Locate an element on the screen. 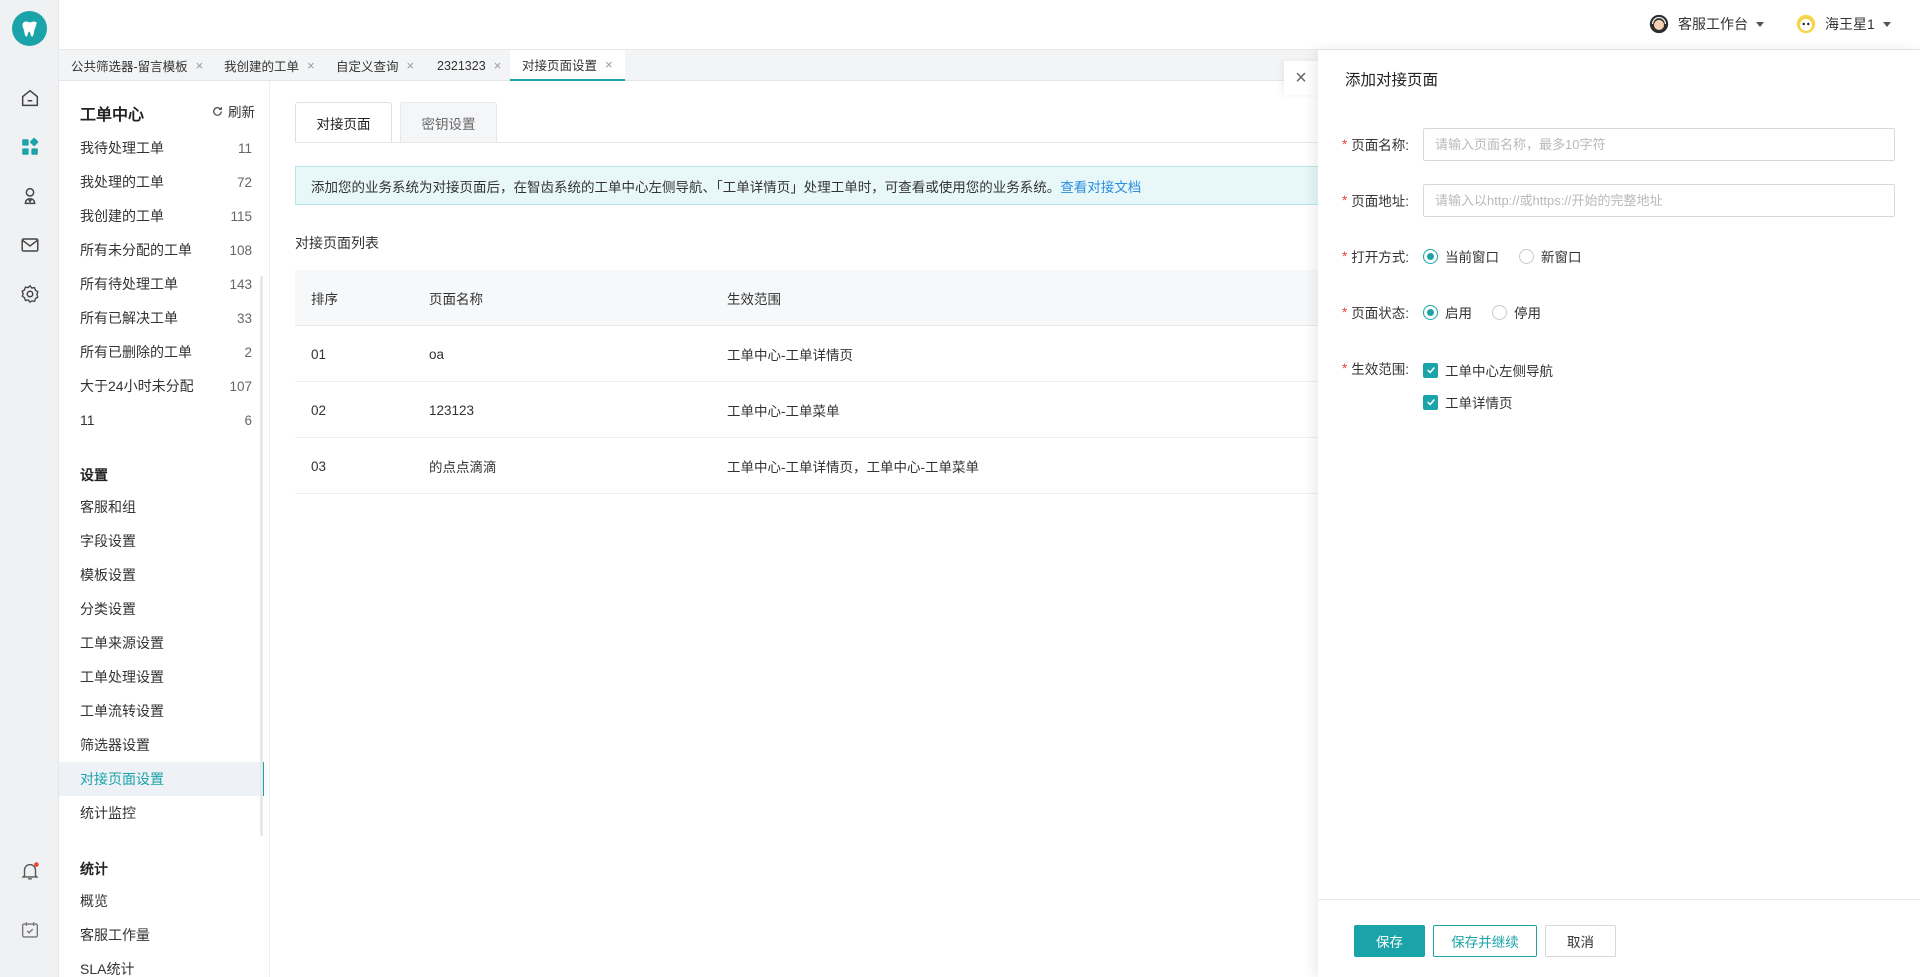  sidebar-item-label: 我创建的工单 is located at coordinates (122, 216).